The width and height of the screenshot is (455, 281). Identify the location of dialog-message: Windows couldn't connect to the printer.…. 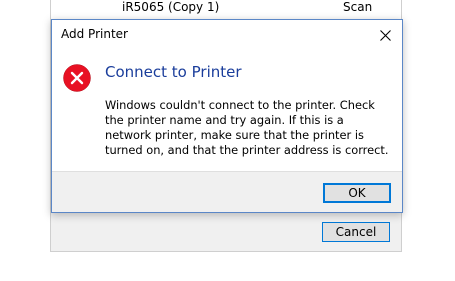
(247, 127).